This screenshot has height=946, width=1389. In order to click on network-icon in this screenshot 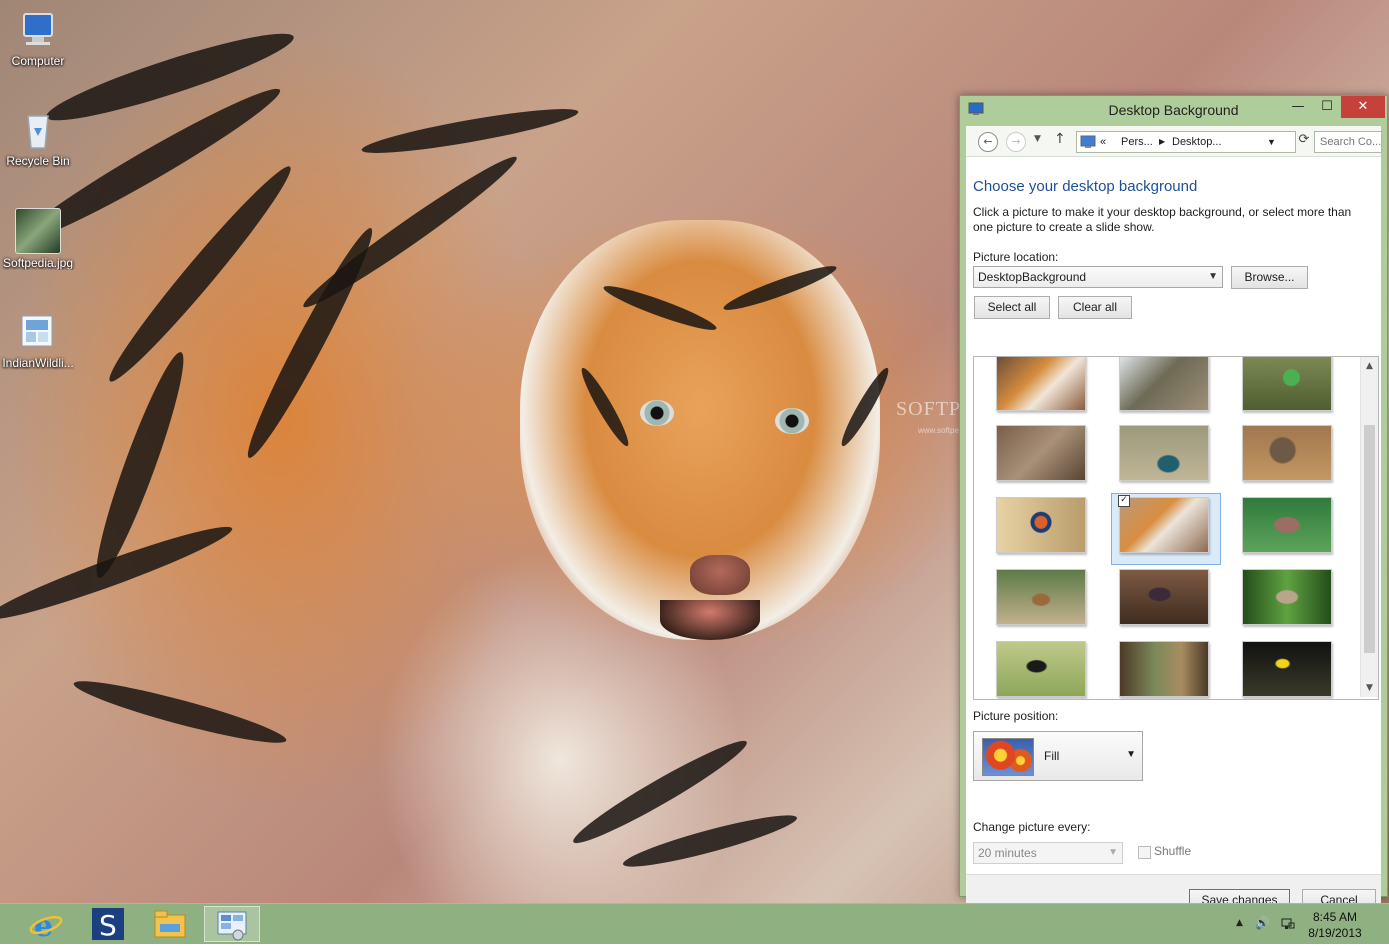, I will do `click(1288, 925)`.